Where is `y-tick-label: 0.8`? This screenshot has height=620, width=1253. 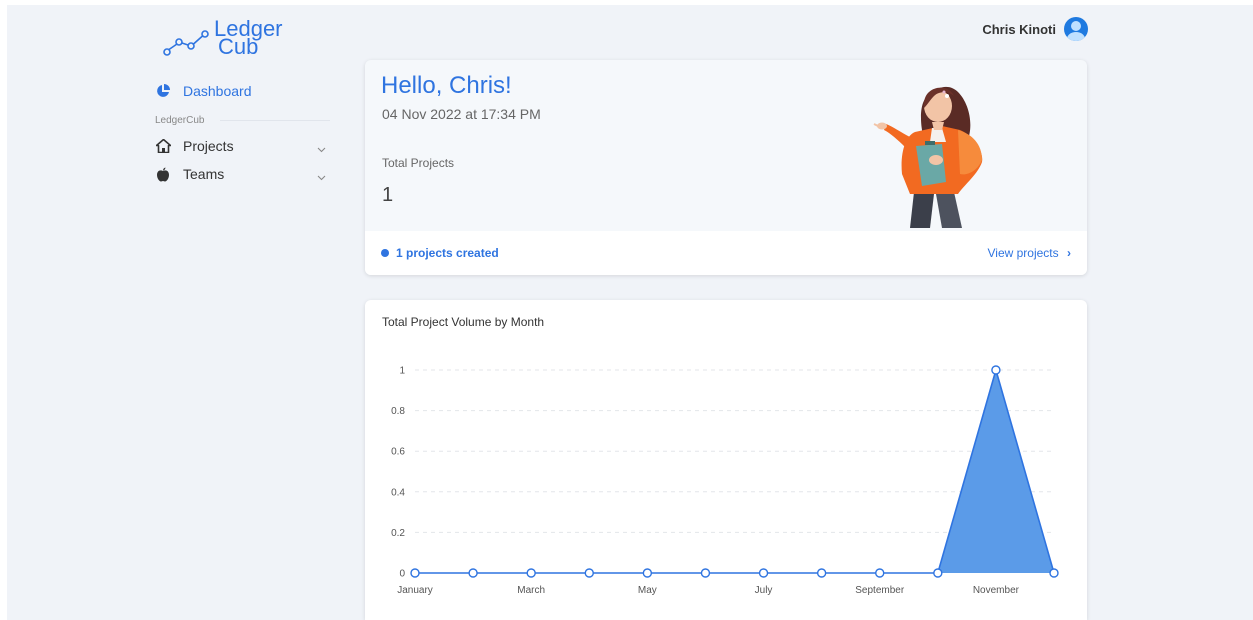
y-tick-label: 0.8 is located at coordinates (398, 411).